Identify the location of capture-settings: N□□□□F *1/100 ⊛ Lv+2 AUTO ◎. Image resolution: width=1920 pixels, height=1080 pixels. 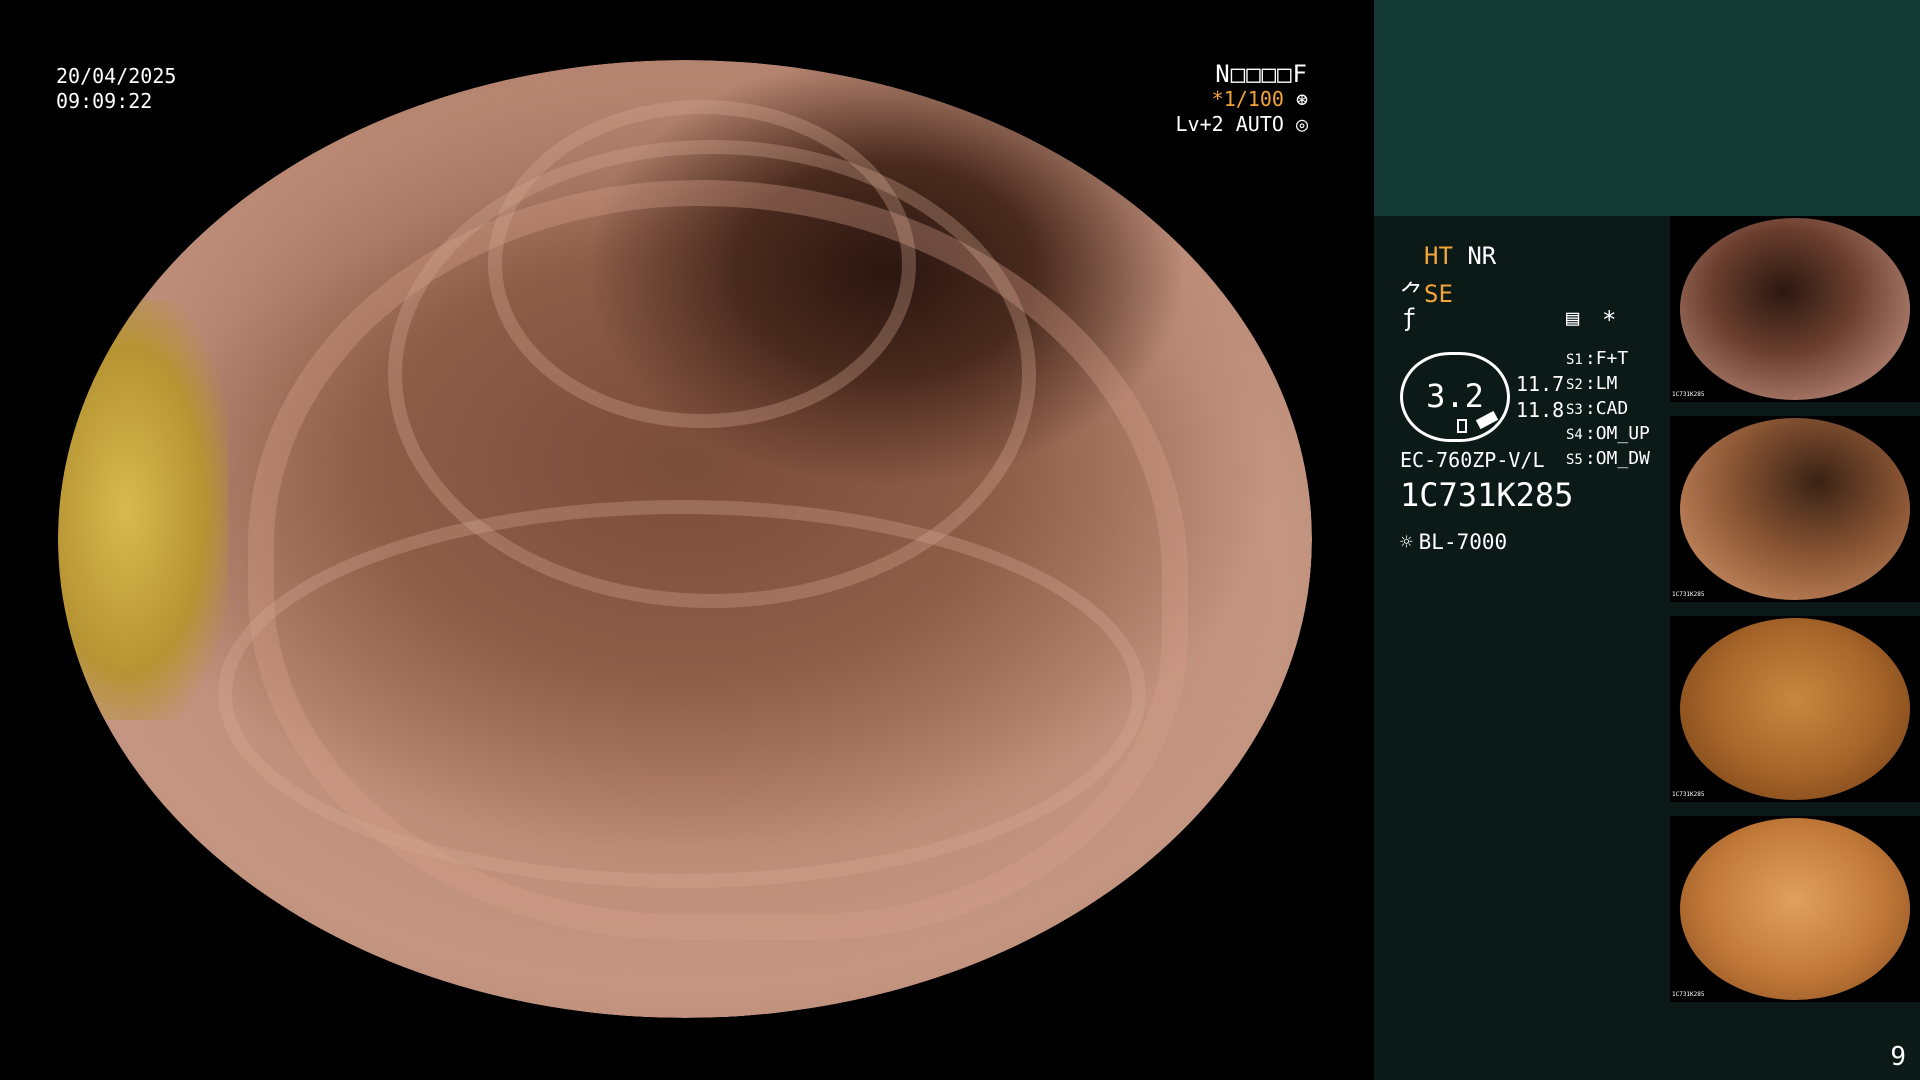
(1242, 99).